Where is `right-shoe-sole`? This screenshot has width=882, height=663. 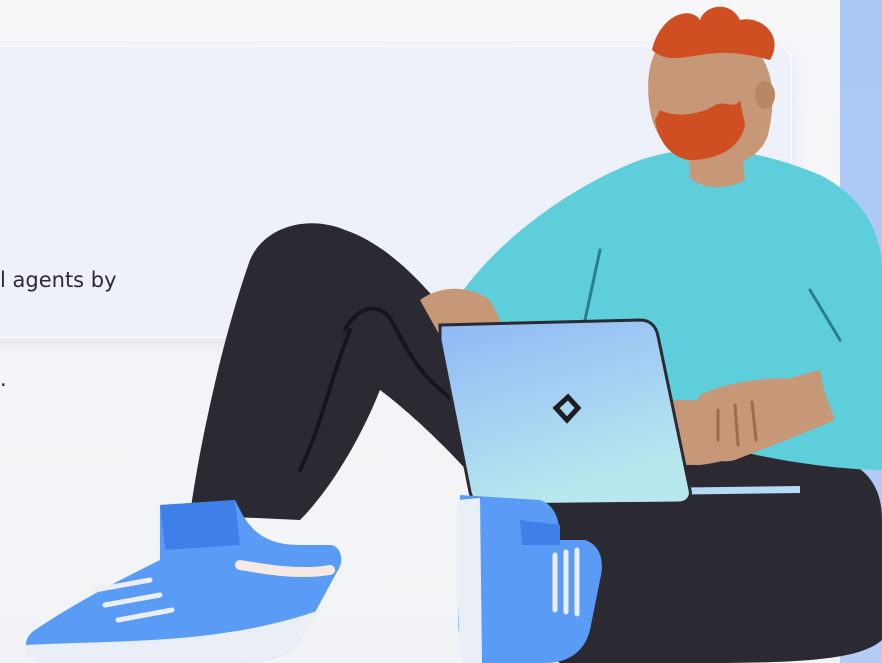 right-shoe-sole is located at coordinates (469, 580).